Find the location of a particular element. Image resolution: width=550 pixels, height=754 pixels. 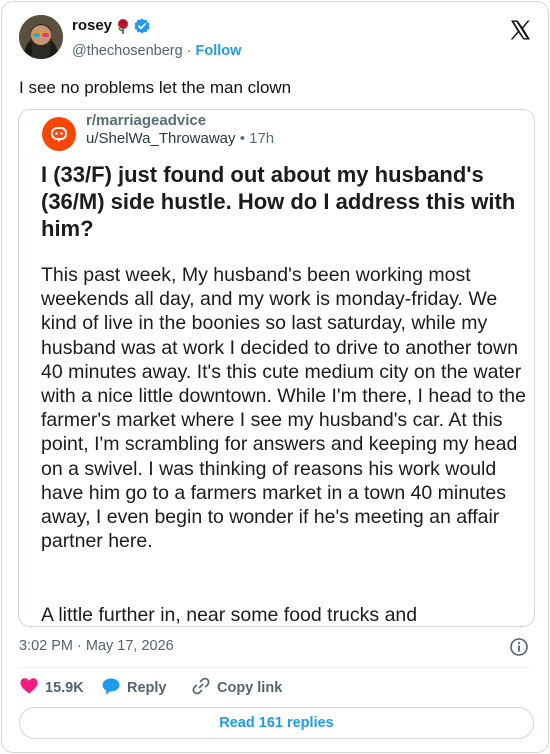

handle-row: @thechosenberg · Follow is located at coordinates (156, 51).